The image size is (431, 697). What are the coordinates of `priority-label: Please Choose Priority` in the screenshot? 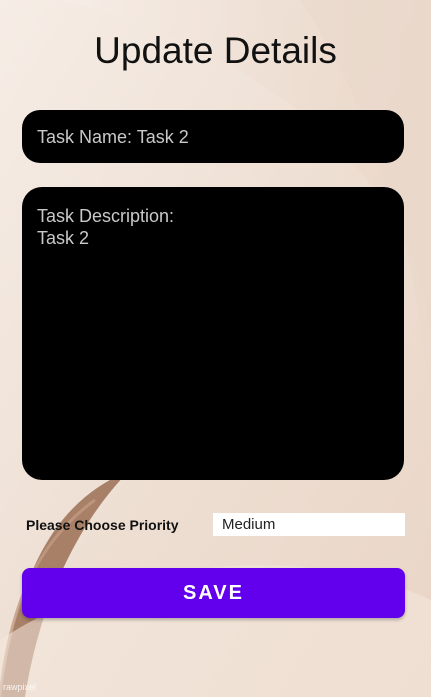 It's located at (102, 525).